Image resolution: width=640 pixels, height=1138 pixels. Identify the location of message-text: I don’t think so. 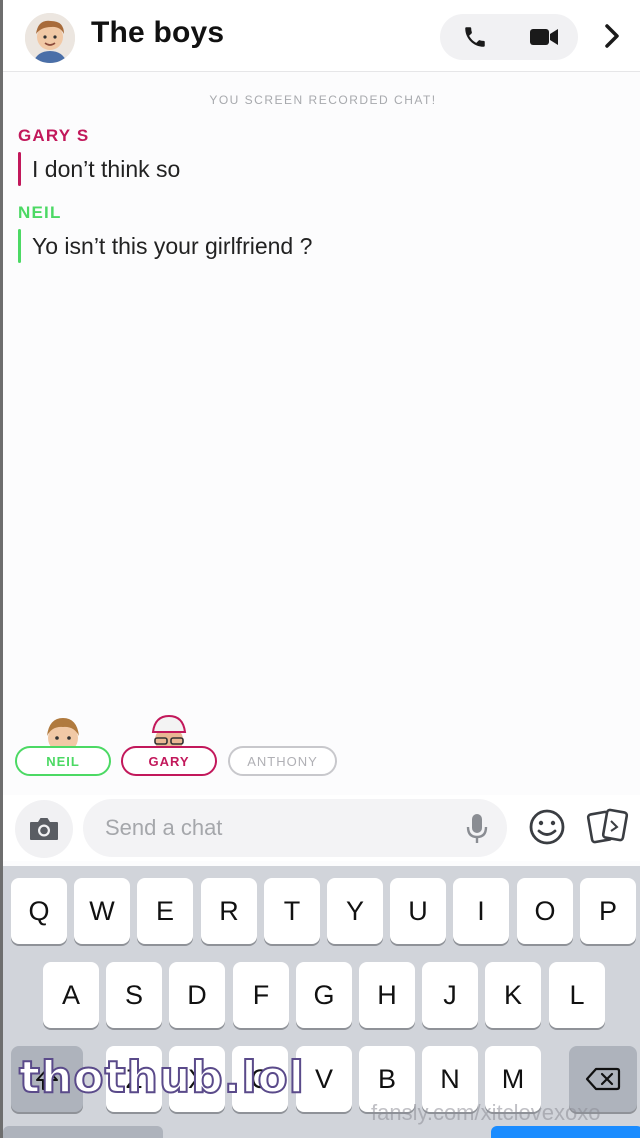
(106, 169).